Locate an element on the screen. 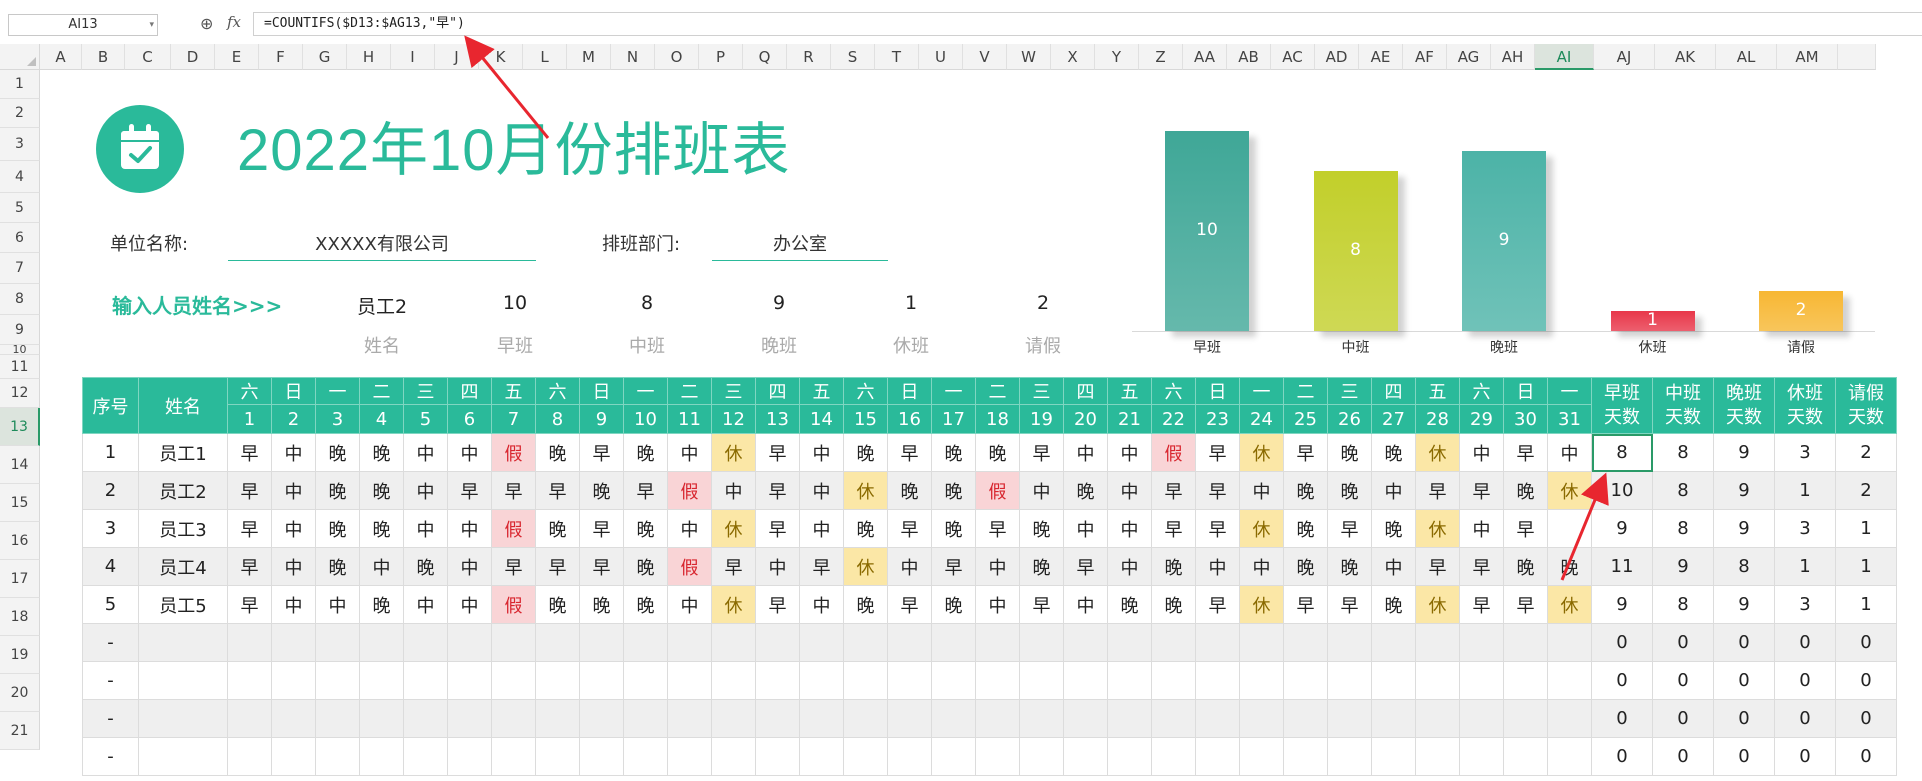 The width and height of the screenshot is (1922, 781). row-seq: 2 is located at coordinates (110, 490).